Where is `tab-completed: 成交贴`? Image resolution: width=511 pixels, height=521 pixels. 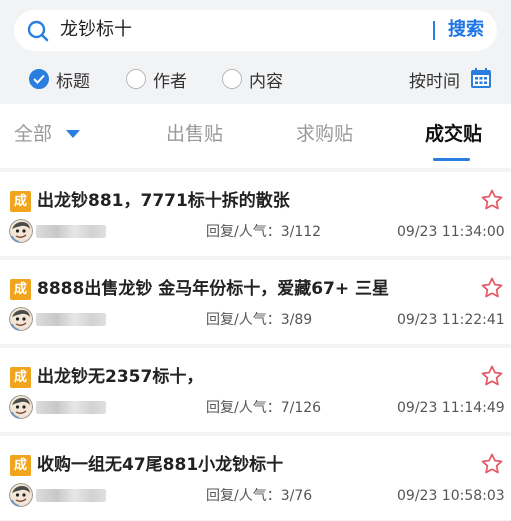
tab-completed: 成交贴 is located at coordinates (453, 134).